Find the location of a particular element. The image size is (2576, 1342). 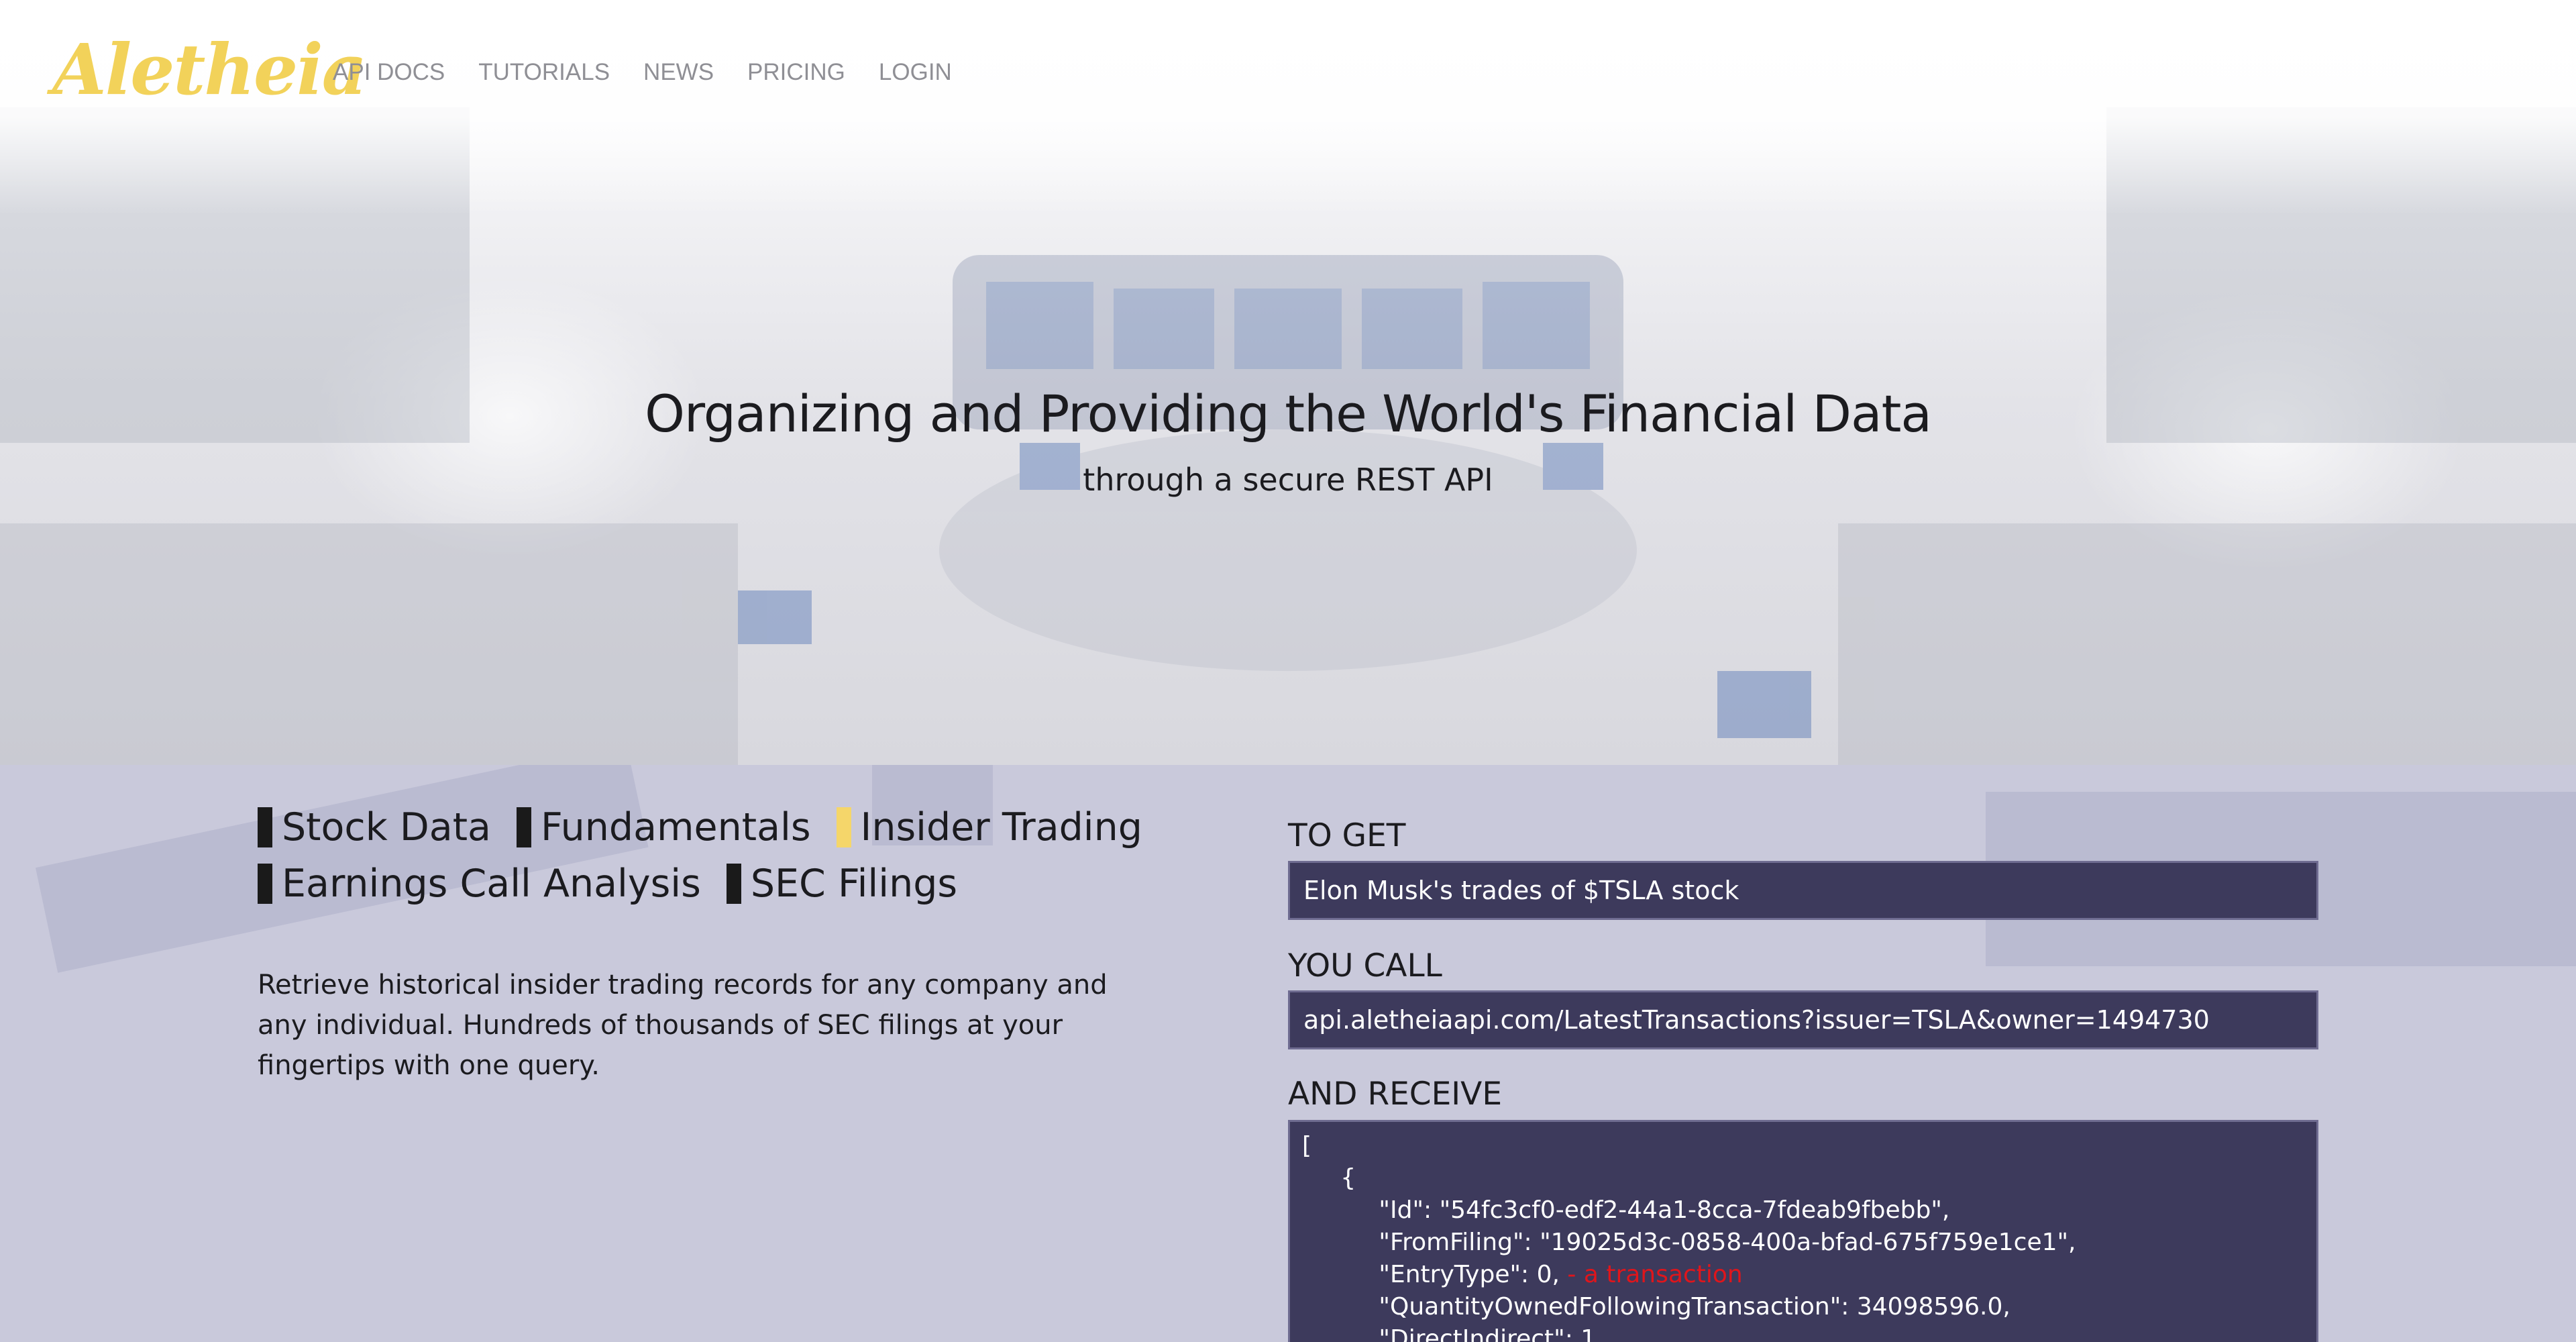

json-line: "EntryType": 0, - a transaction is located at coordinates (1522, 1274).